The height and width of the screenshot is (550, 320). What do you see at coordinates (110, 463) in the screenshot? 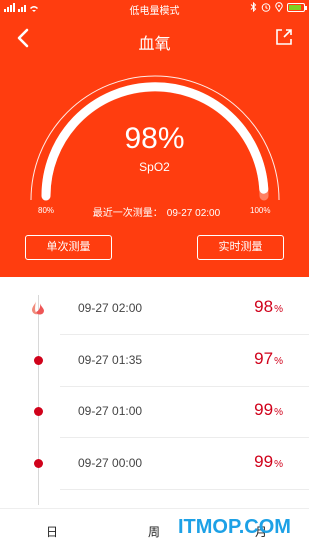
I see `record-time: 09-27 00:00` at bounding box center [110, 463].